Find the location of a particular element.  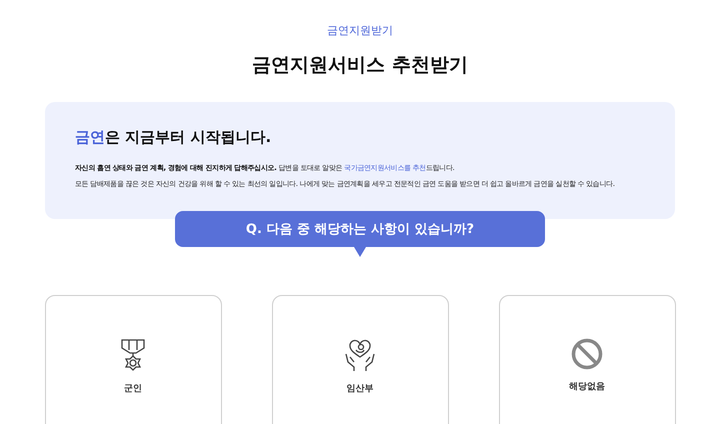

intro-headline: 금연은 지금부터 시작됩니다. is located at coordinates (173, 137).